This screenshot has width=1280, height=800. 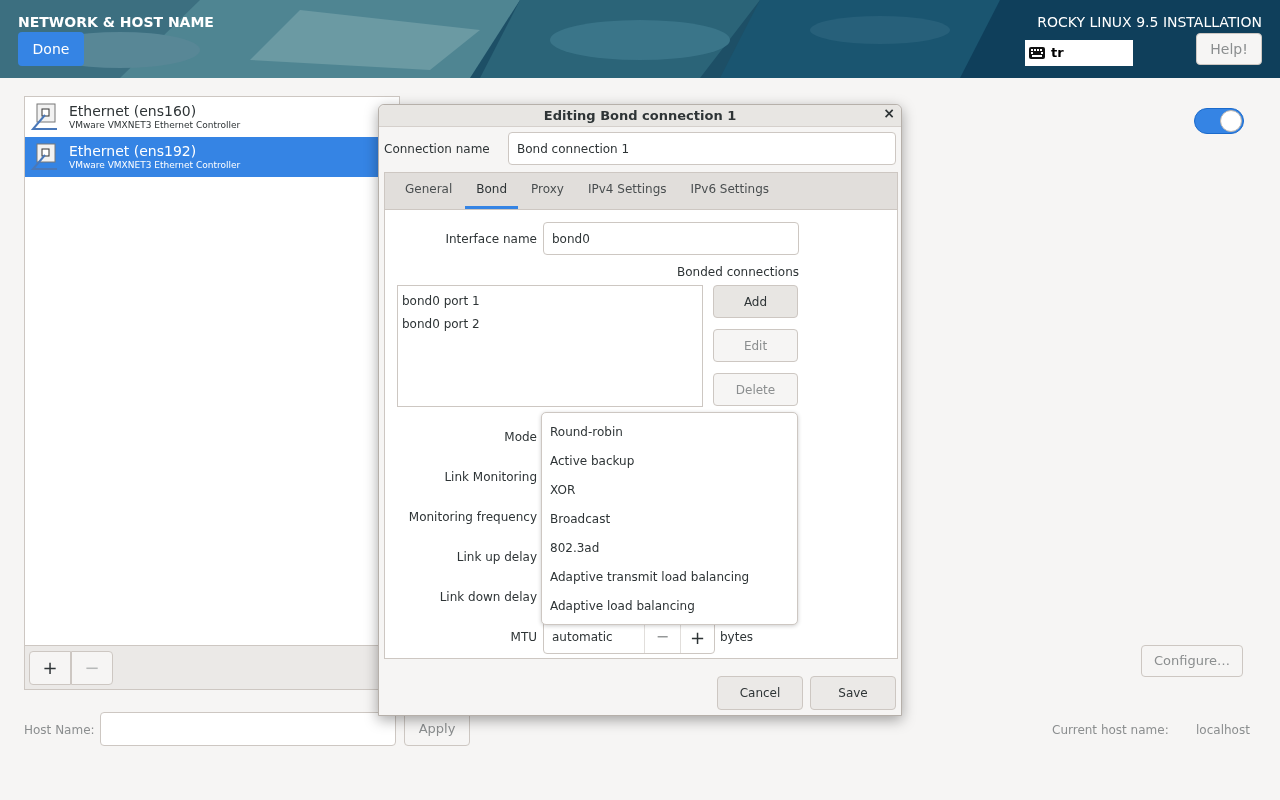 What do you see at coordinates (640, 115) in the screenshot?
I see `dialog-title: Editing Bond connection 1` at bounding box center [640, 115].